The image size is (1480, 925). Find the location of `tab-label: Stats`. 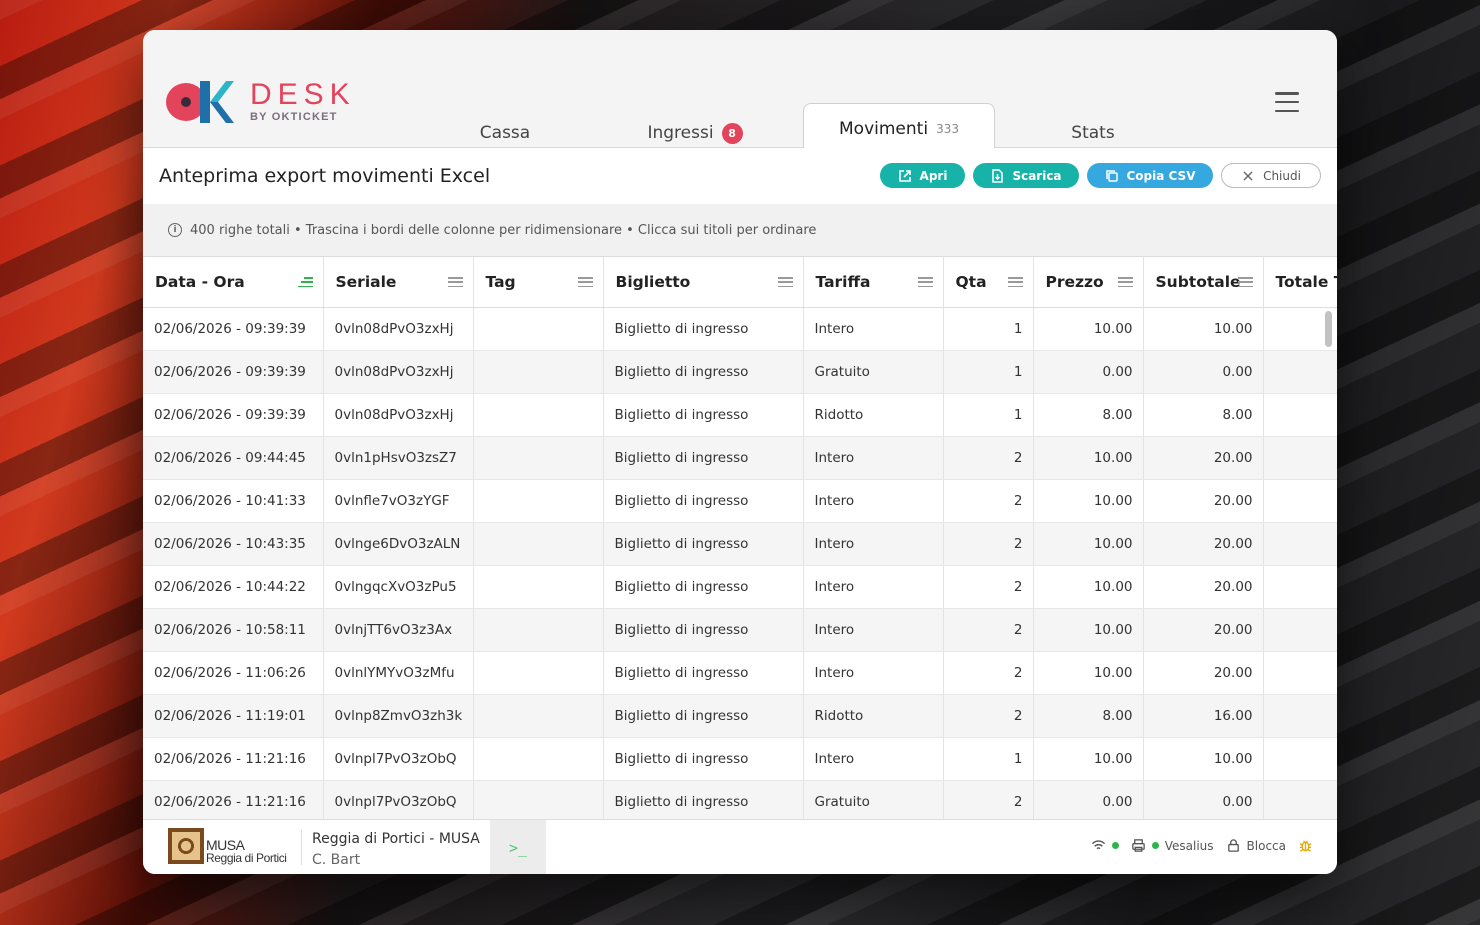

tab-label: Stats is located at coordinates (1093, 133).